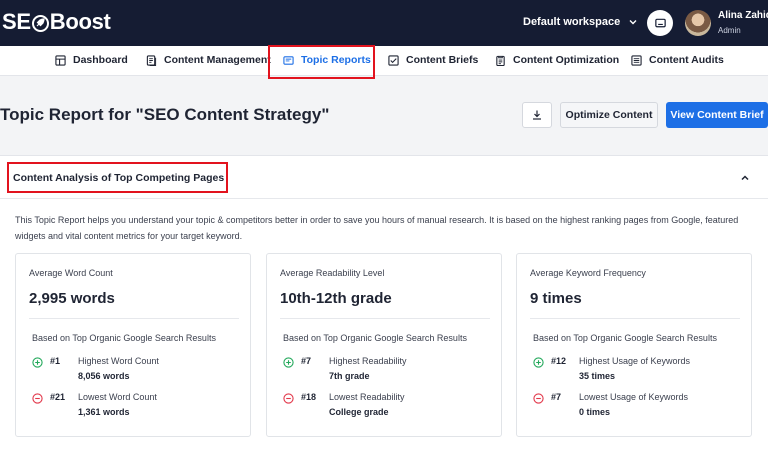 This screenshot has width=768, height=452. What do you see at coordinates (636, 60) in the screenshot?
I see `audit-list-icon` at bounding box center [636, 60].